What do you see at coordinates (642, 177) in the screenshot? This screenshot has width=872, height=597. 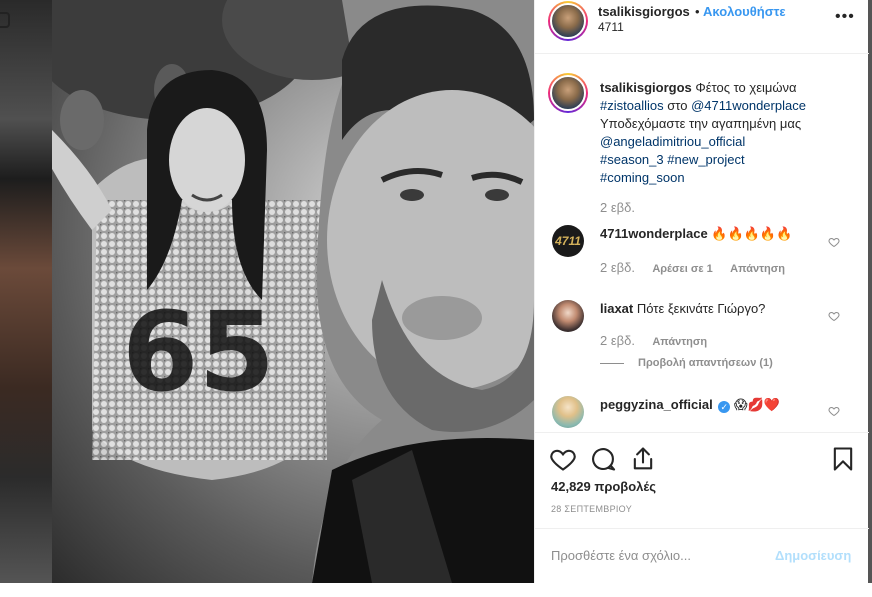 I see `hashtag-link: #coming_soon` at bounding box center [642, 177].